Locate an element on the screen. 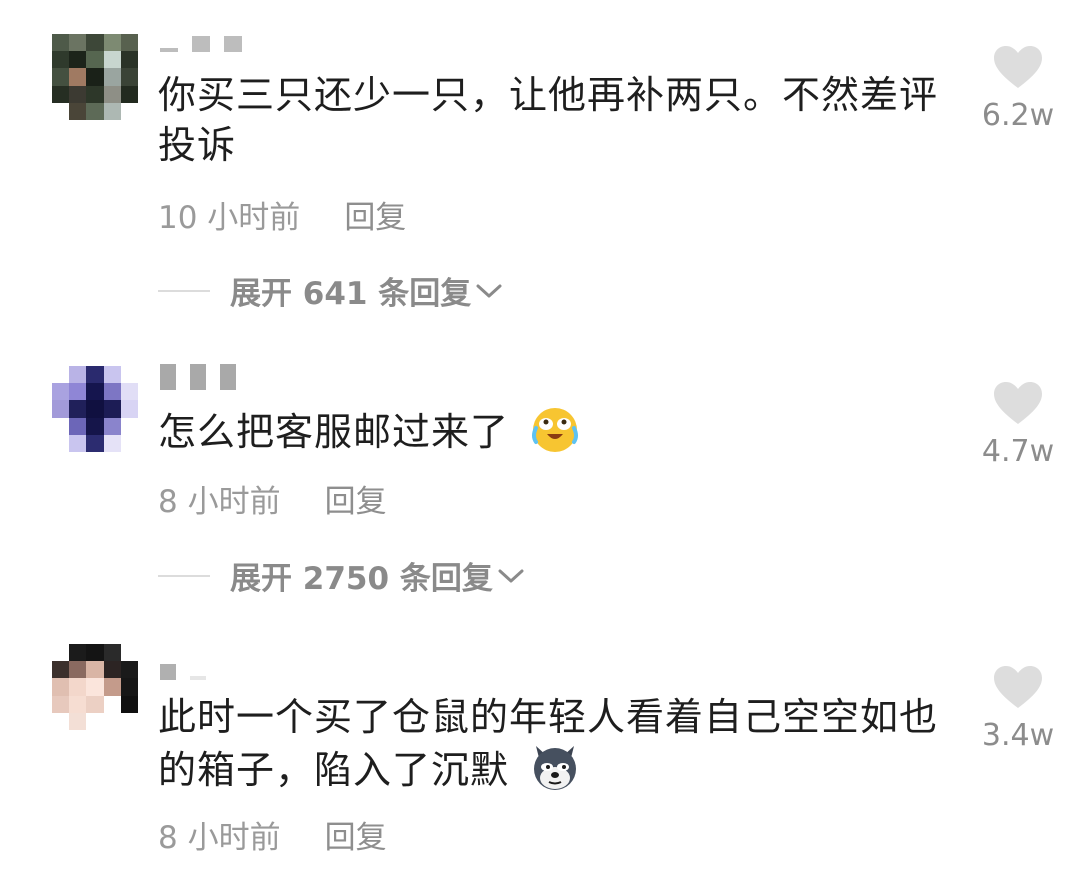 Image resolution: width=1080 pixels, height=869 pixels. like-button: 3.4w is located at coordinates (1018, 708).